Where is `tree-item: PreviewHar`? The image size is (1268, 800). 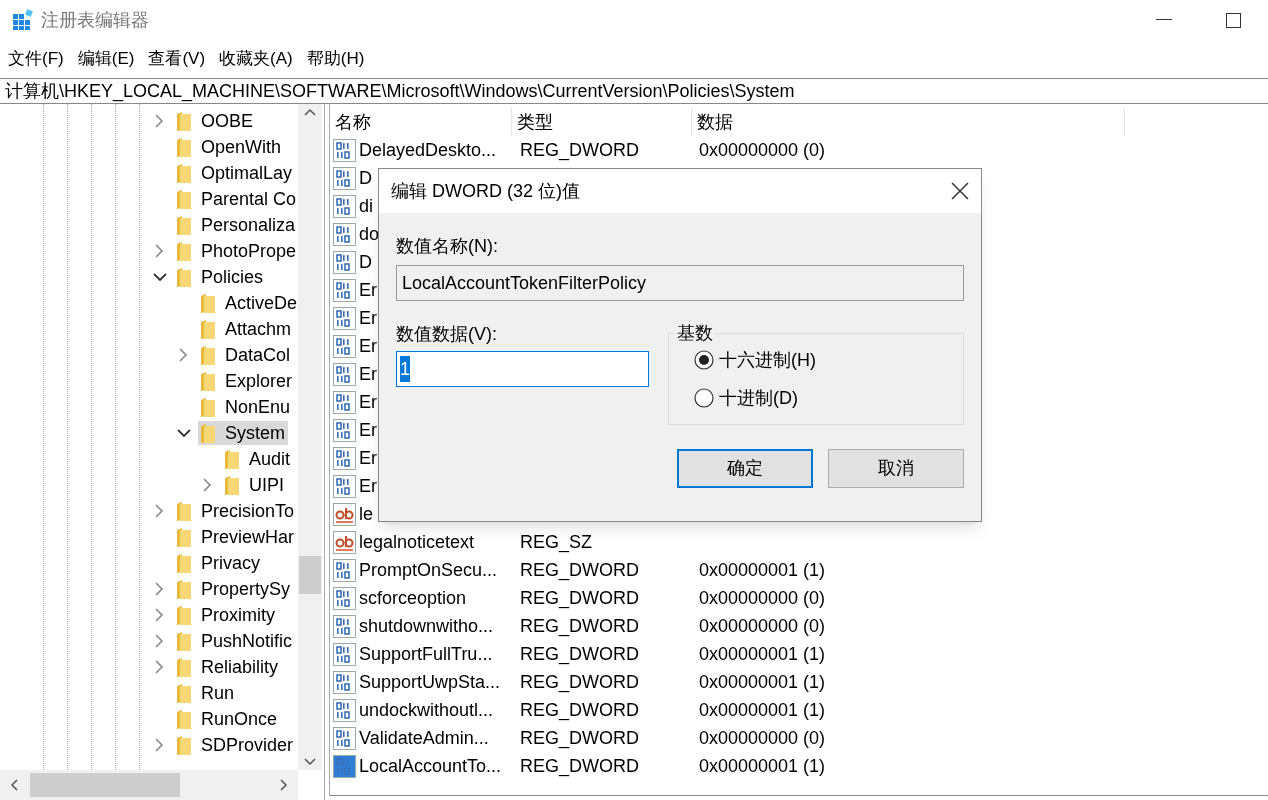 tree-item: PreviewHar is located at coordinates (236, 537).